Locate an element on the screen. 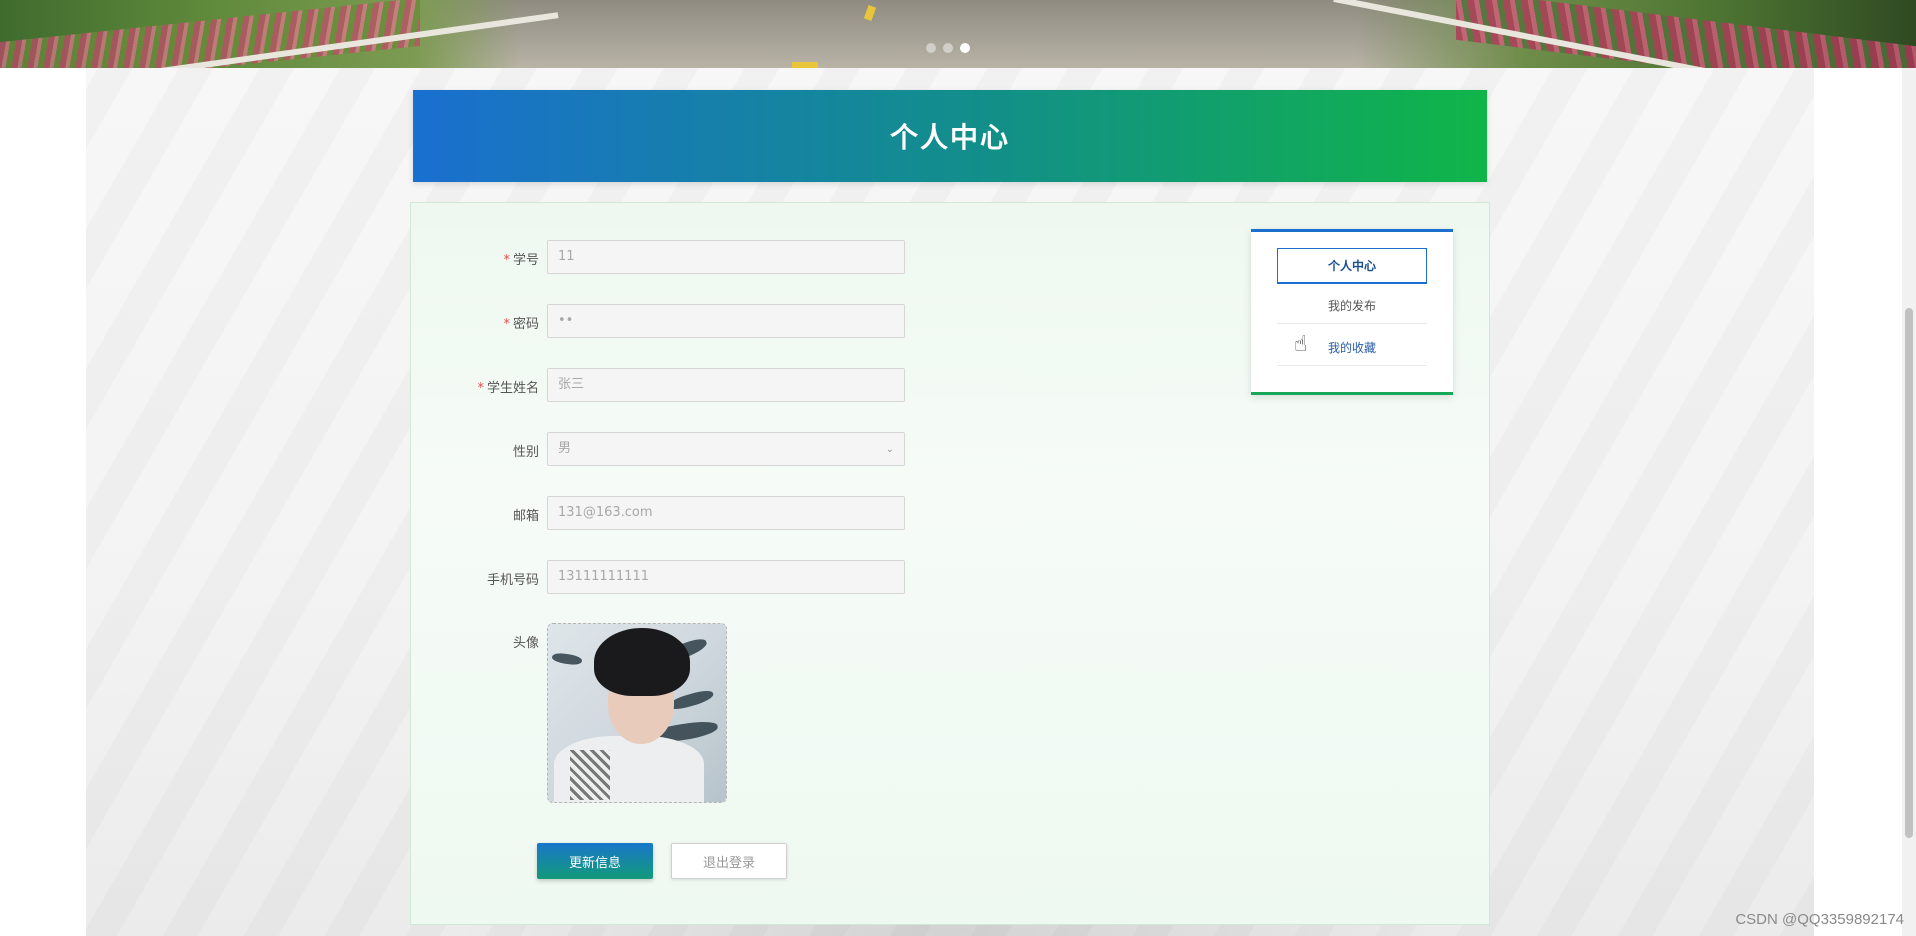  avatar-upload is located at coordinates (637, 713).